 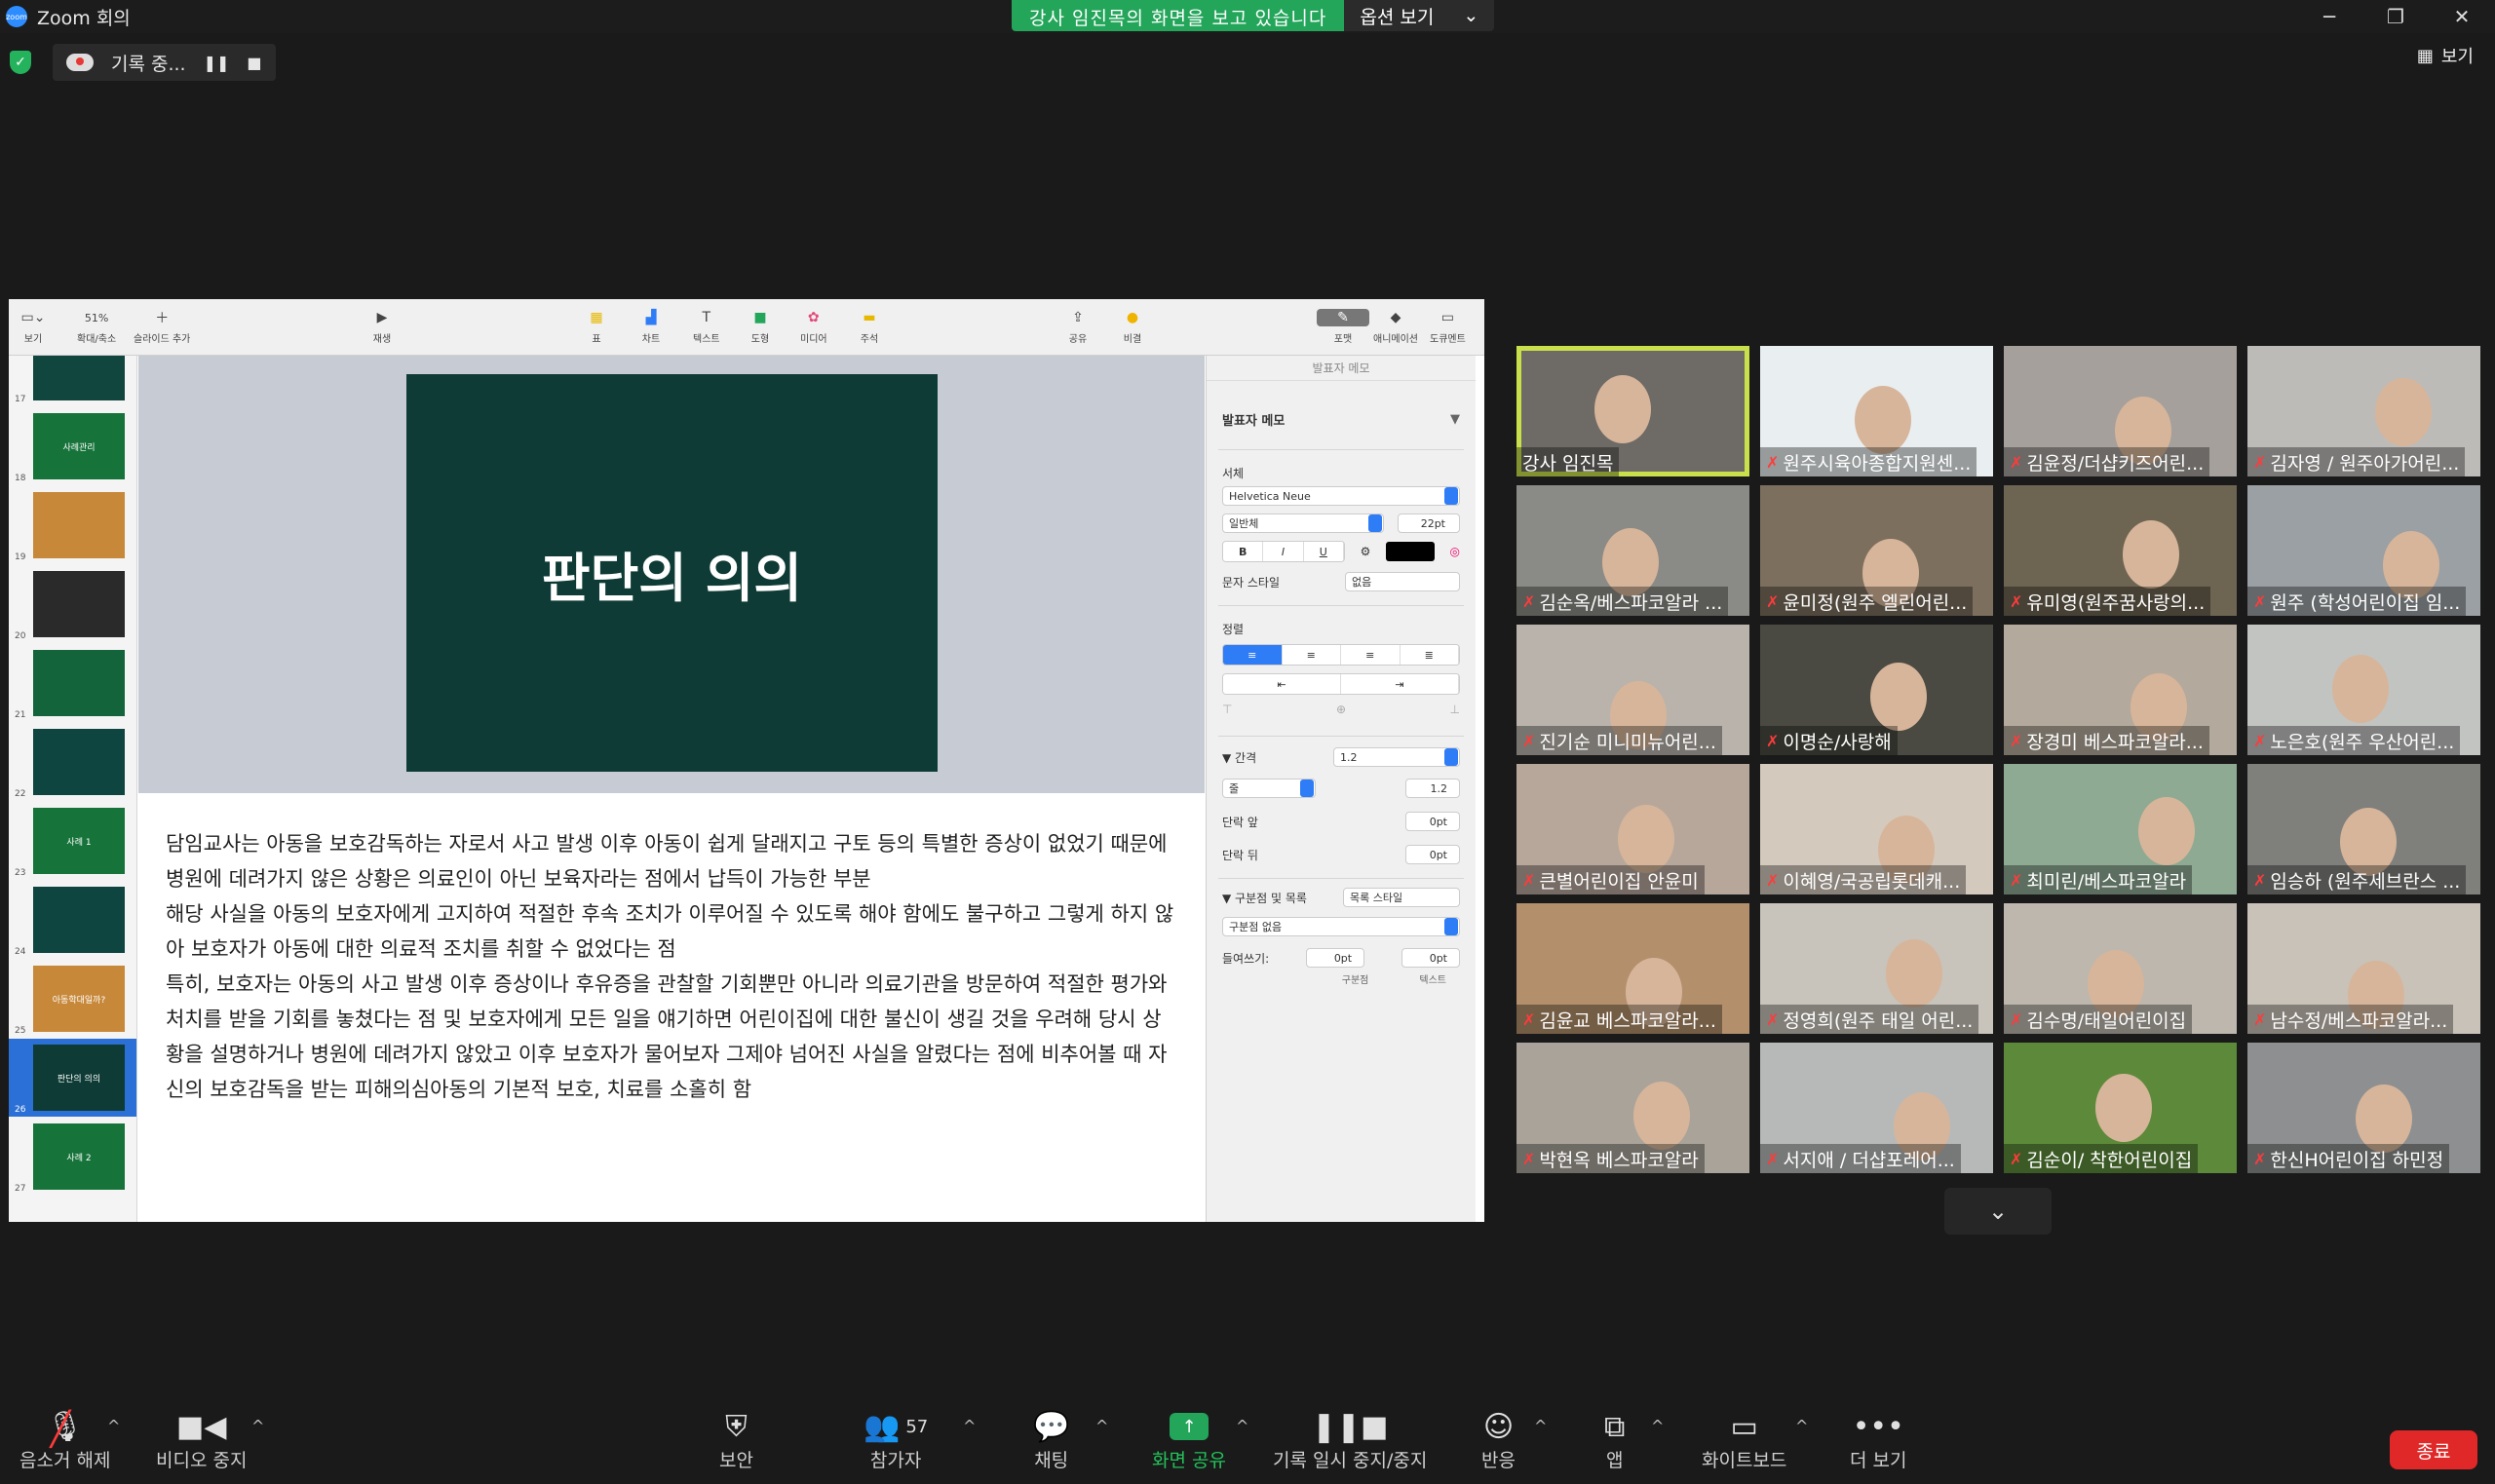 What do you see at coordinates (2363, 1108) in the screenshot?
I see `participant-tile: ✗ 한신H어린이집 하민정` at bounding box center [2363, 1108].